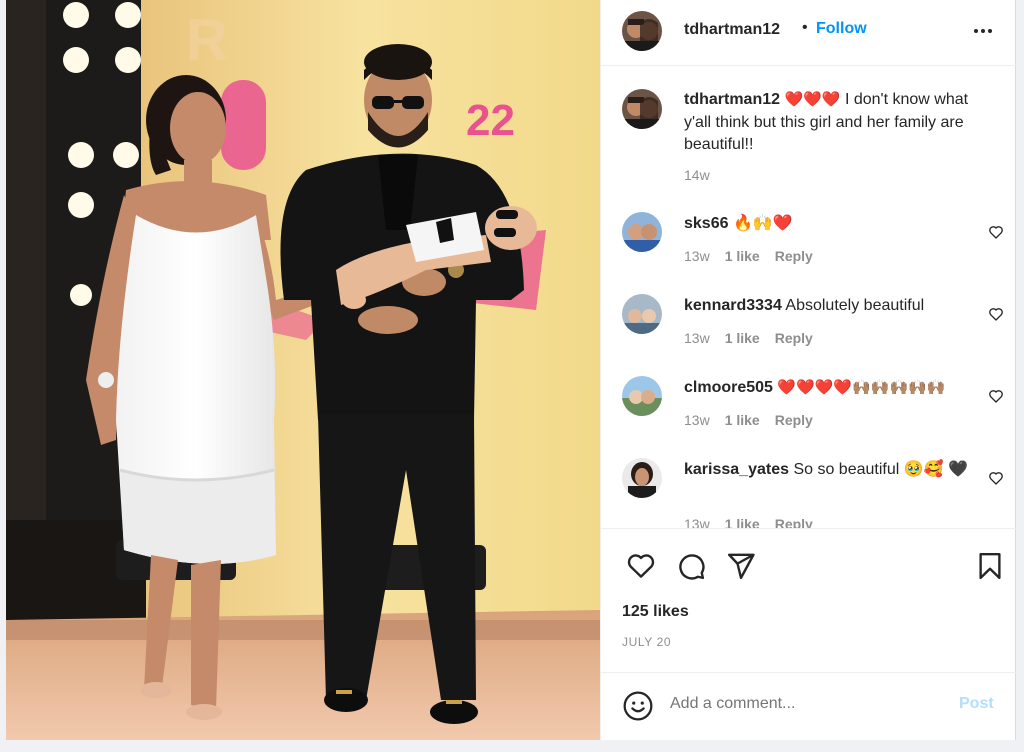 The width and height of the screenshot is (1024, 752). What do you see at coordinates (880, 469) in the screenshot?
I see `comment-body: So so beautiful 🥹🥰 🖤` at bounding box center [880, 469].